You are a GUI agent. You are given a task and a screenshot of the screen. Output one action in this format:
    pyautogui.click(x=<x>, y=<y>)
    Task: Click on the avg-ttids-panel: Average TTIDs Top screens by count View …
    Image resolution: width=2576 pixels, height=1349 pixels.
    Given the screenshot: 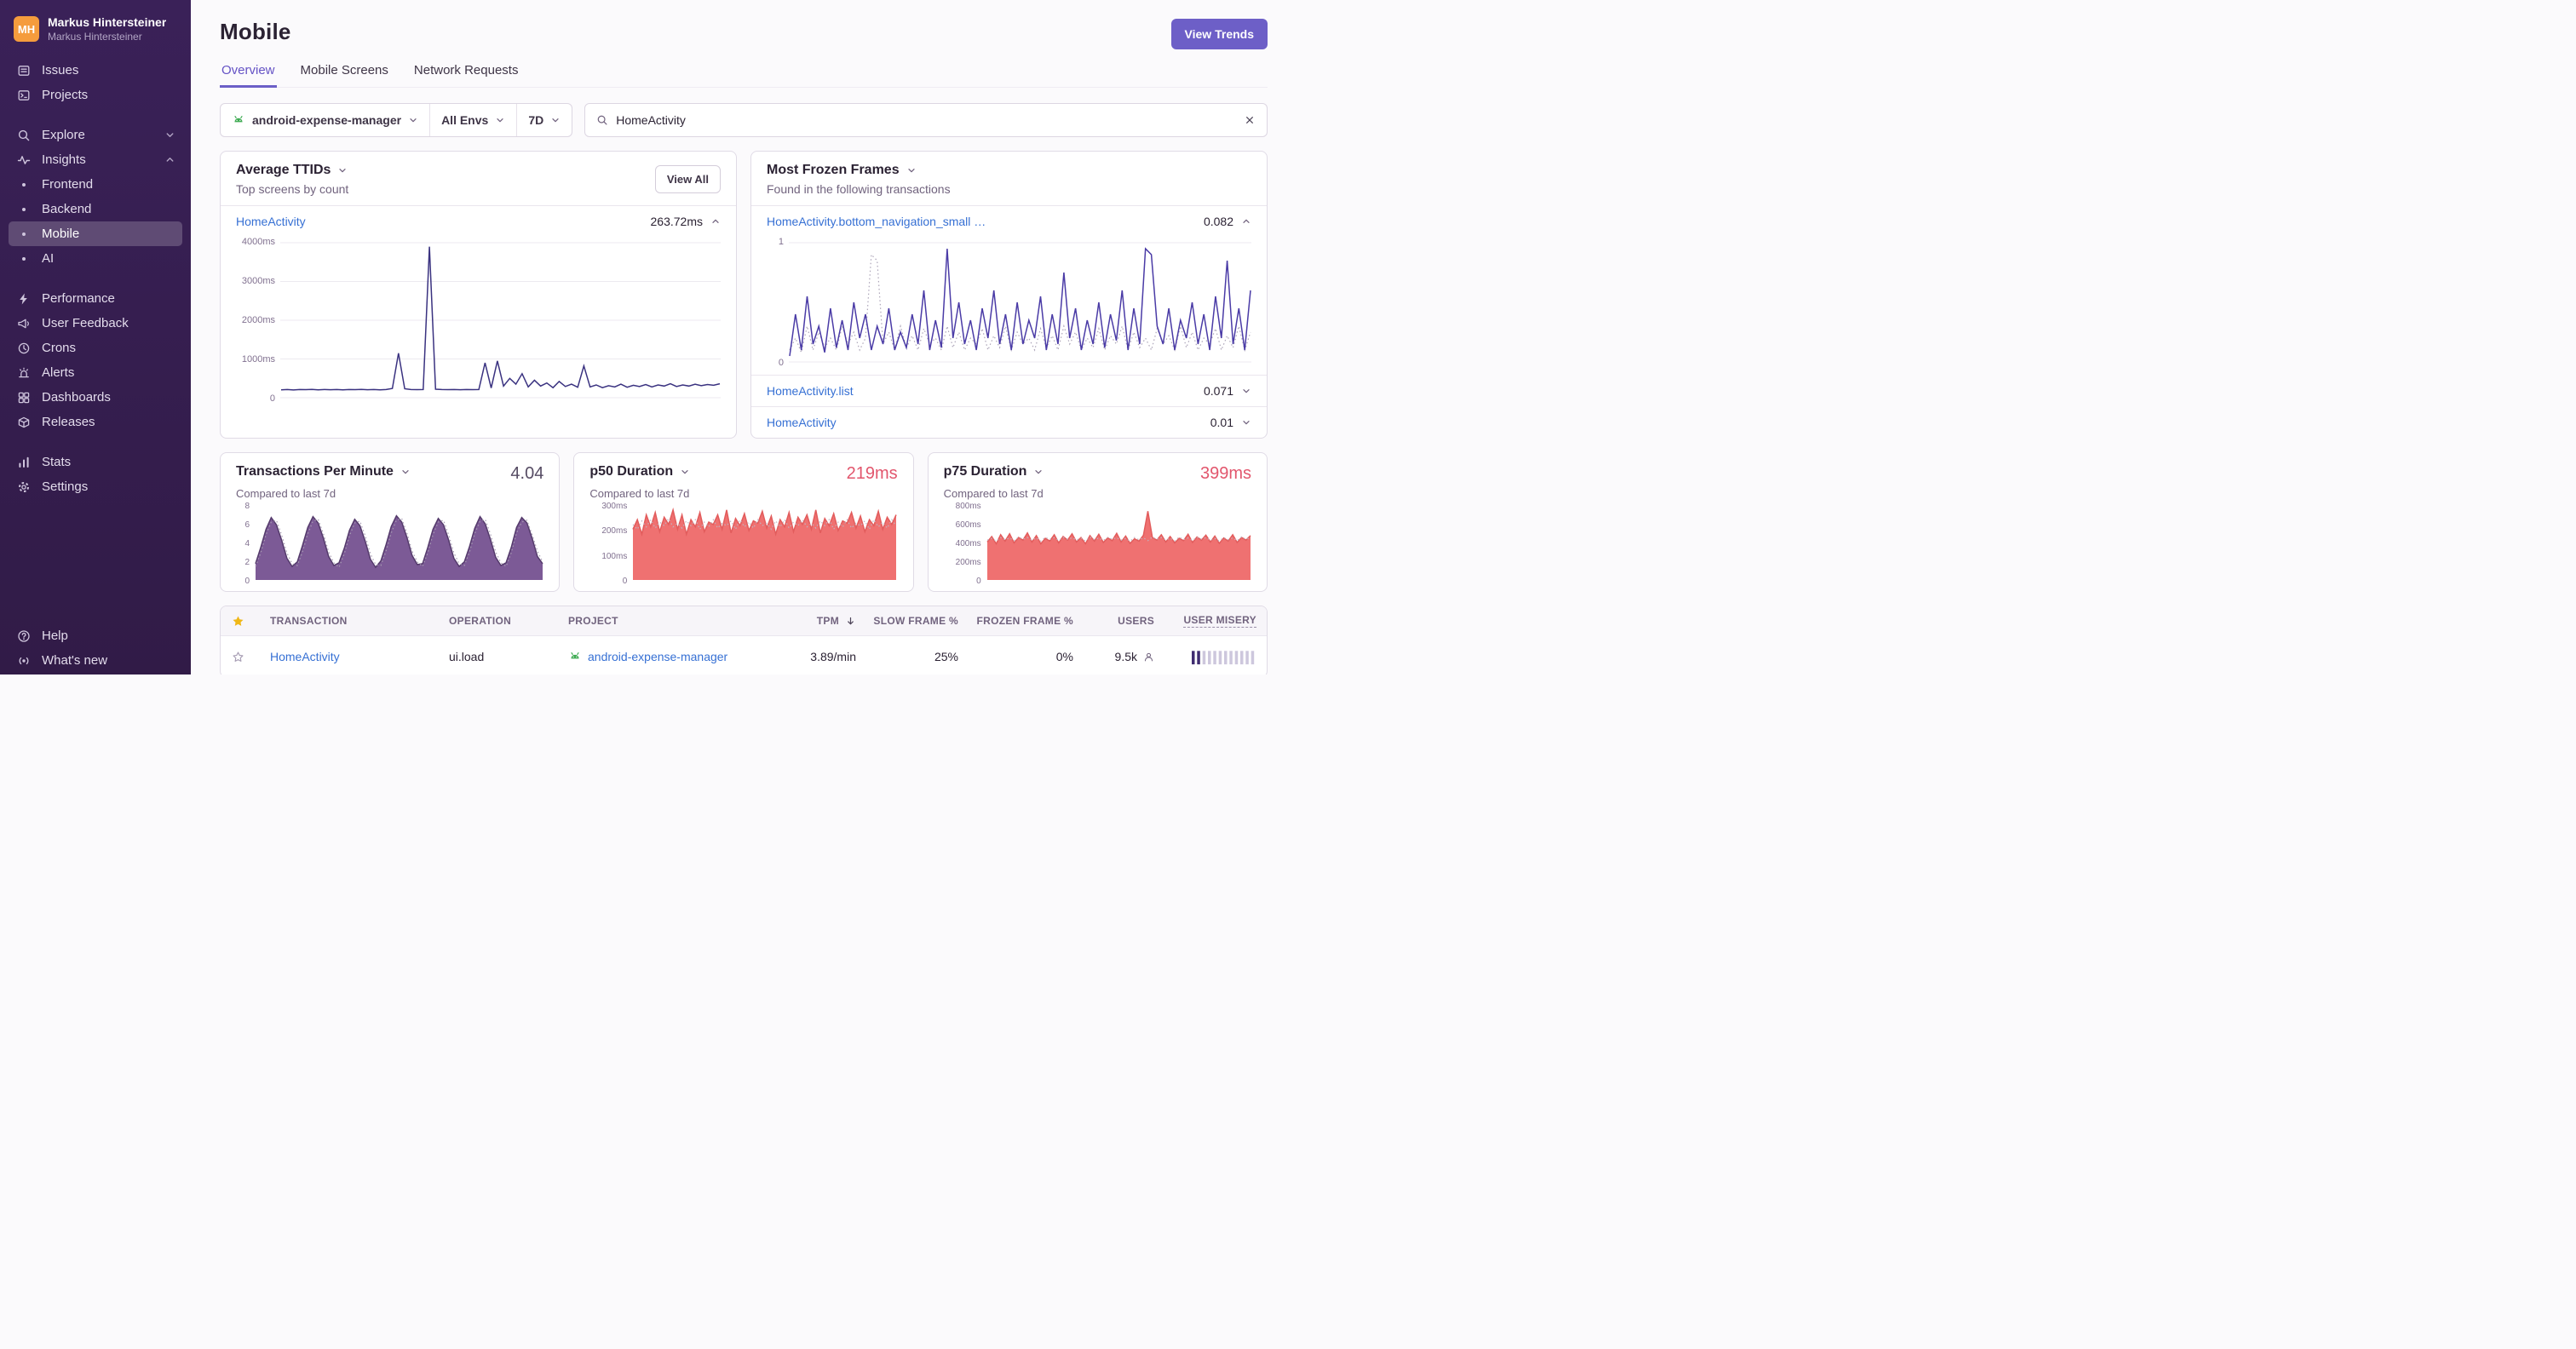 What is the action you would take?
    pyautogui.click(x=479, y=295)
    